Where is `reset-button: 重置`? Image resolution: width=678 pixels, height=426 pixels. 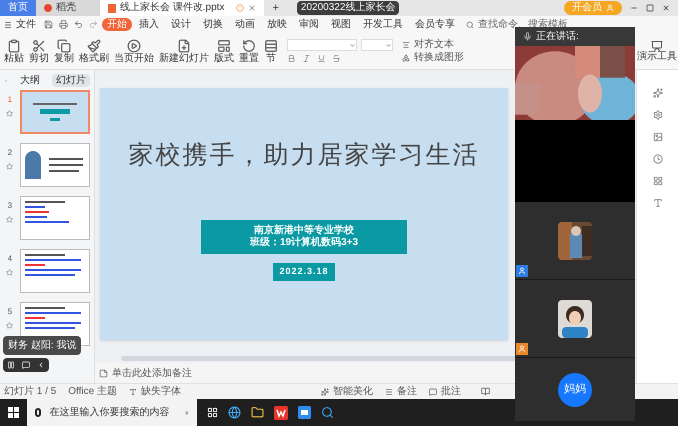
reset-button: 重置 is located at coordinates (249, 51).